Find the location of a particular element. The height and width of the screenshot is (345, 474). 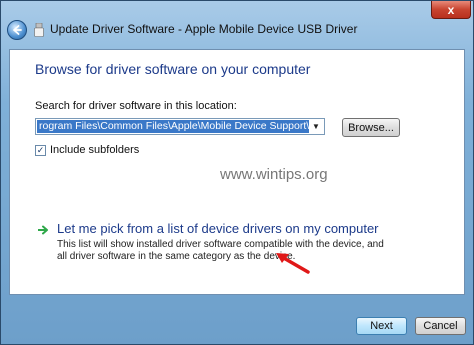

close-icon: x is located at coordinates (451, 9).